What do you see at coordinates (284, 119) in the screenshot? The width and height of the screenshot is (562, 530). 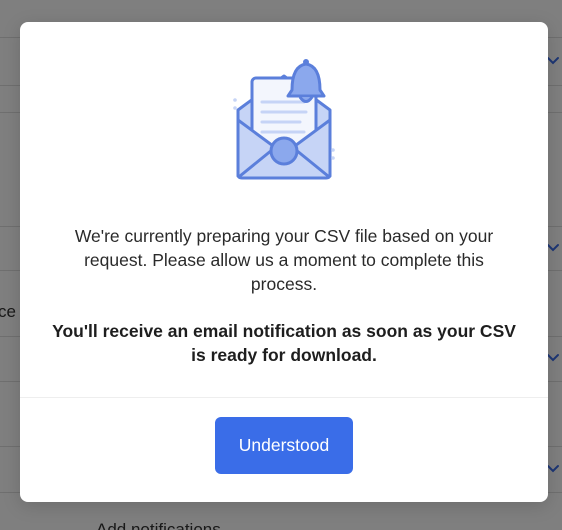 I see `envelope-bell-icon` at bounding box center [284, 119].